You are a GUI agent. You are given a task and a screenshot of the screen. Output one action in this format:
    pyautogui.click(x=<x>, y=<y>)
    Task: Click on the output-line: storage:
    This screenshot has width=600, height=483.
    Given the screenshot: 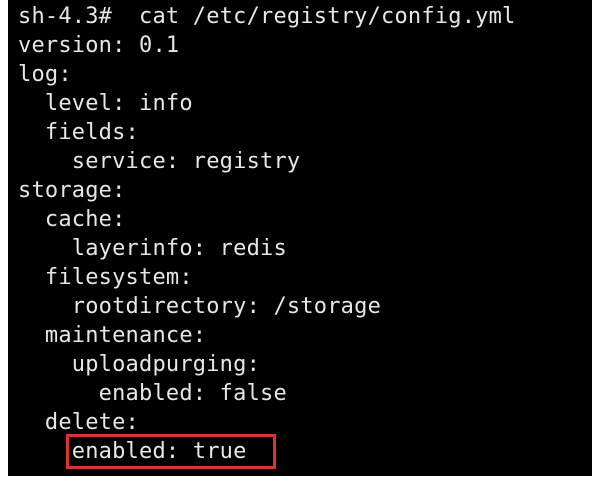 What is the action you would take?
    pyautogui.click(x=72, y=190)
    